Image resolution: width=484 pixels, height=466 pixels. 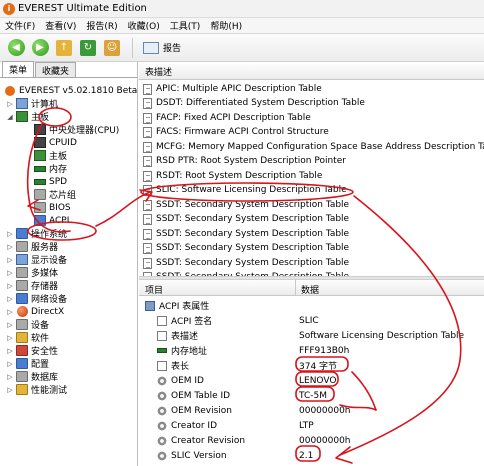 What do you see at coordinates (311, 410) in the screenshot?
I see `table-row: OEM Revision 00000000h` at bounding box center [311, 410].